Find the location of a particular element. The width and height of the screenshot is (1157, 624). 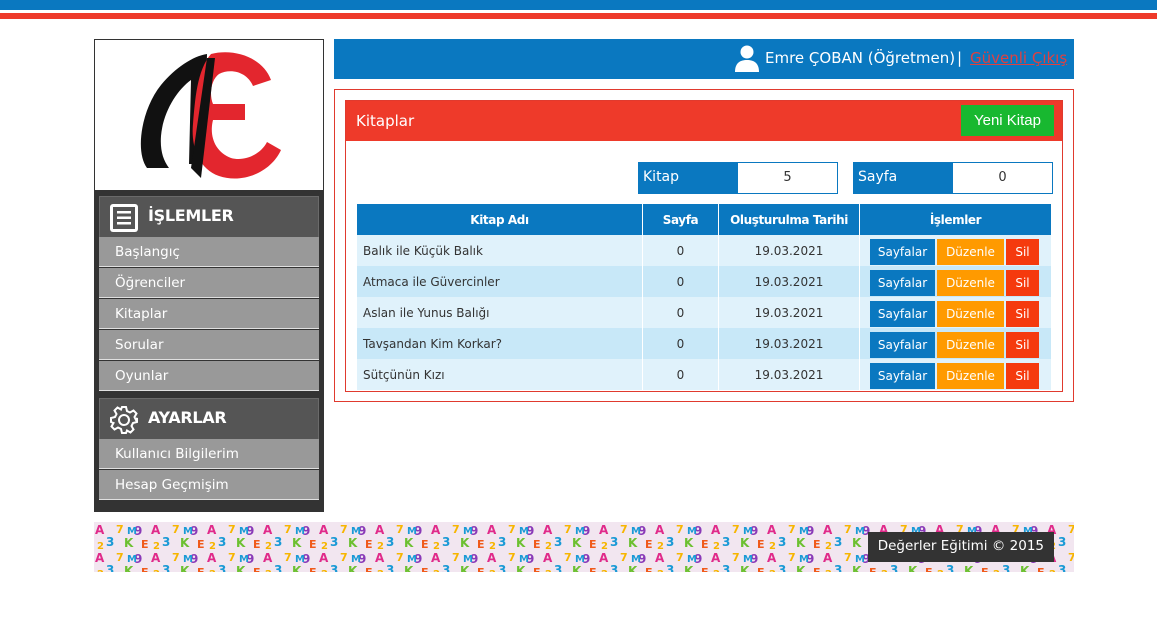

new-book-button: Yeni Kitap is located at coordinates (1007, 120).